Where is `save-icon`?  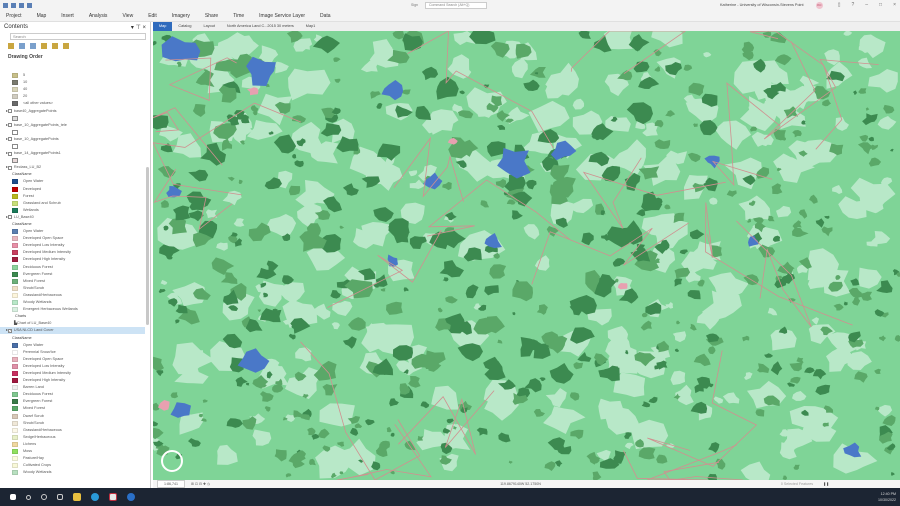
save-icon is located at coordinates (21, 5).